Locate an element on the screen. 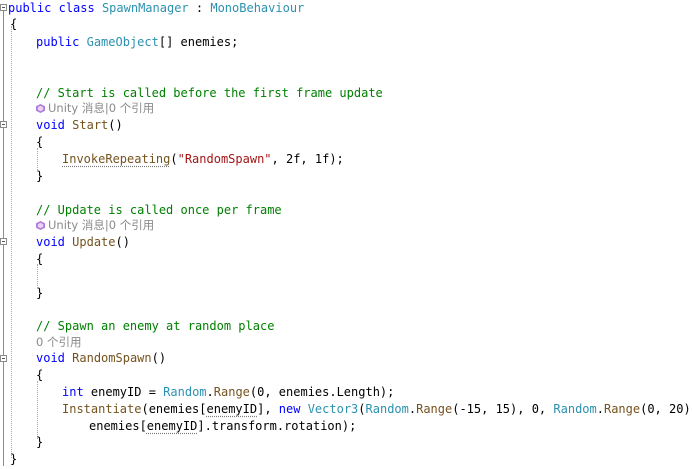  class-name: SpawnManager is located at coordinates (145, 8).